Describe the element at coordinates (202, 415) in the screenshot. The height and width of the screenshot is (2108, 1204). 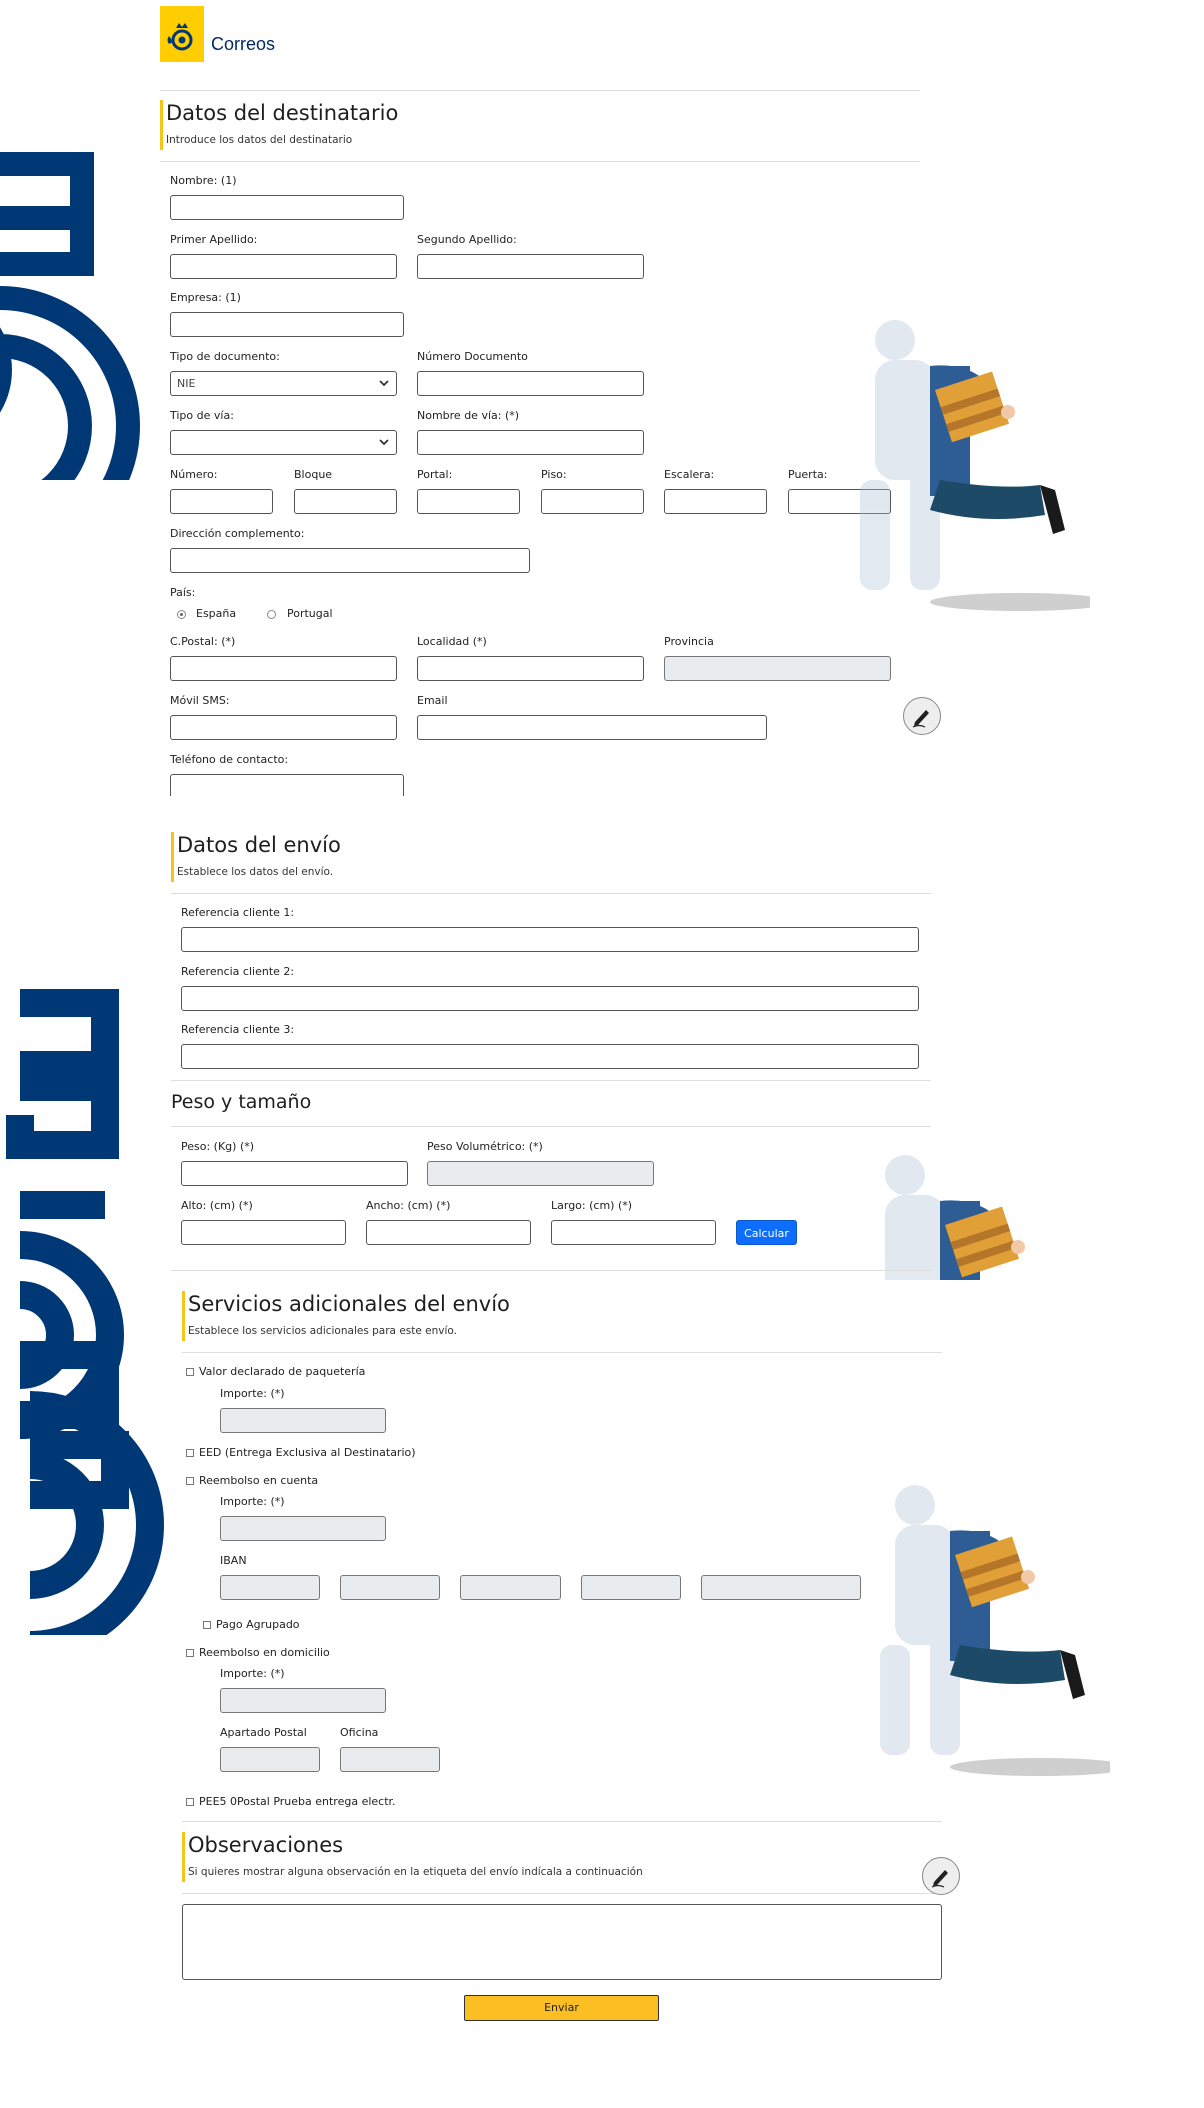
I see `tipo-via-label: Tipo de vía:` at that location.